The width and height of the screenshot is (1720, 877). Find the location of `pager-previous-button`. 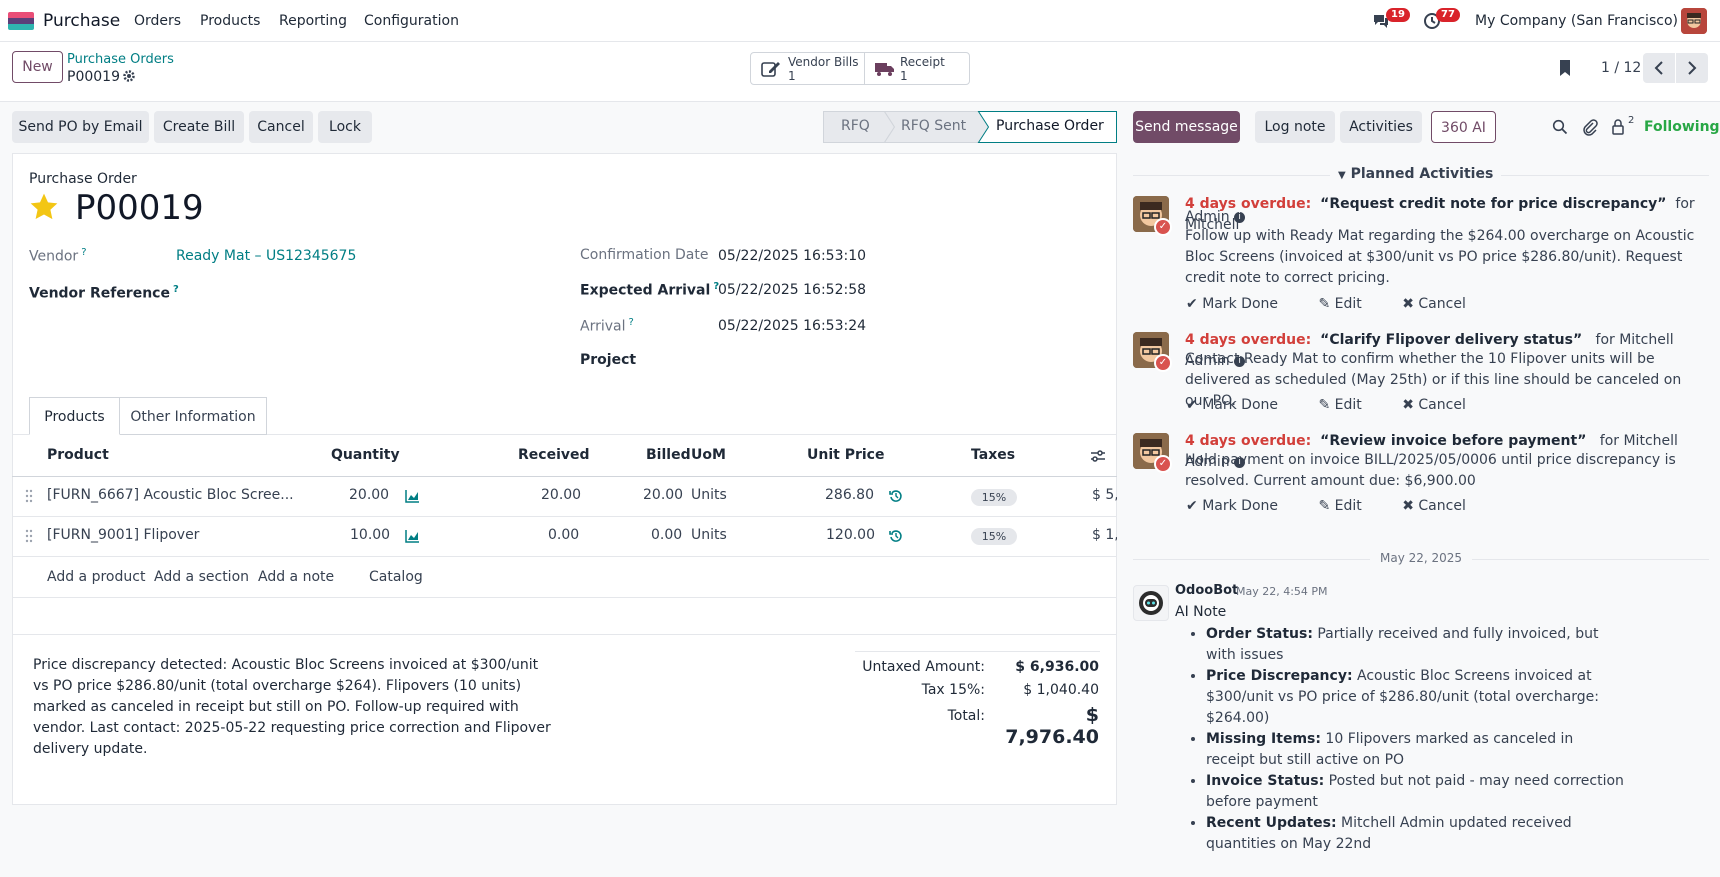

pager-previous-button is located at coordinates (1659, 68).